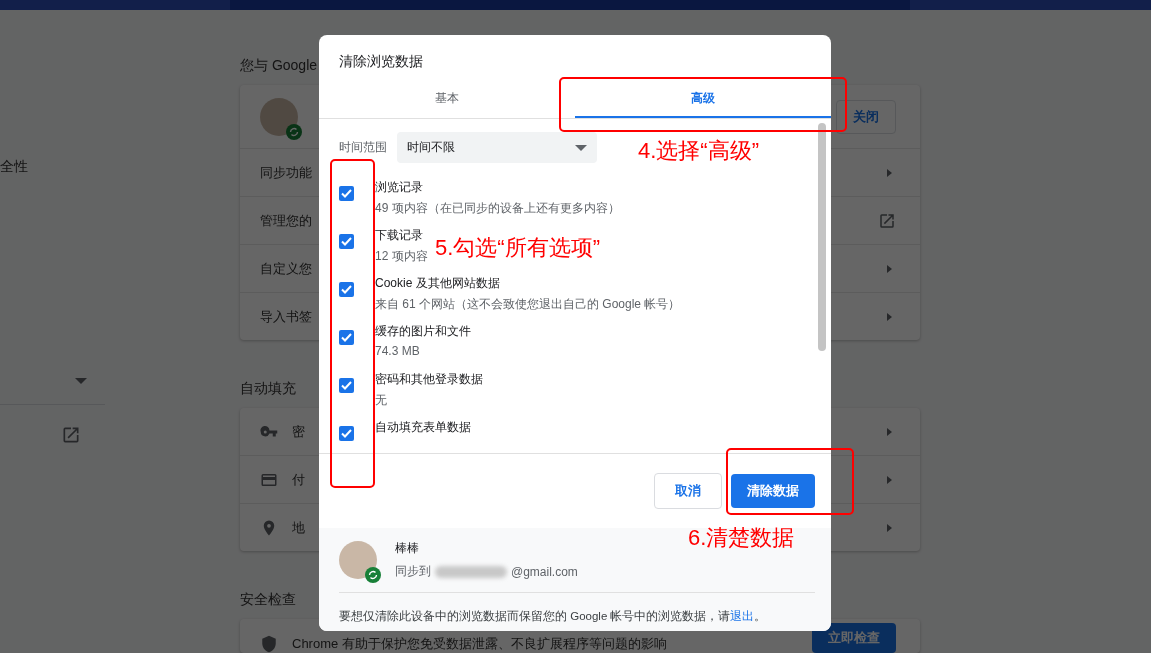  Describe the element at coordinates (688, 491) in the screenshot. I see `cancel-button: 取消` at that location.